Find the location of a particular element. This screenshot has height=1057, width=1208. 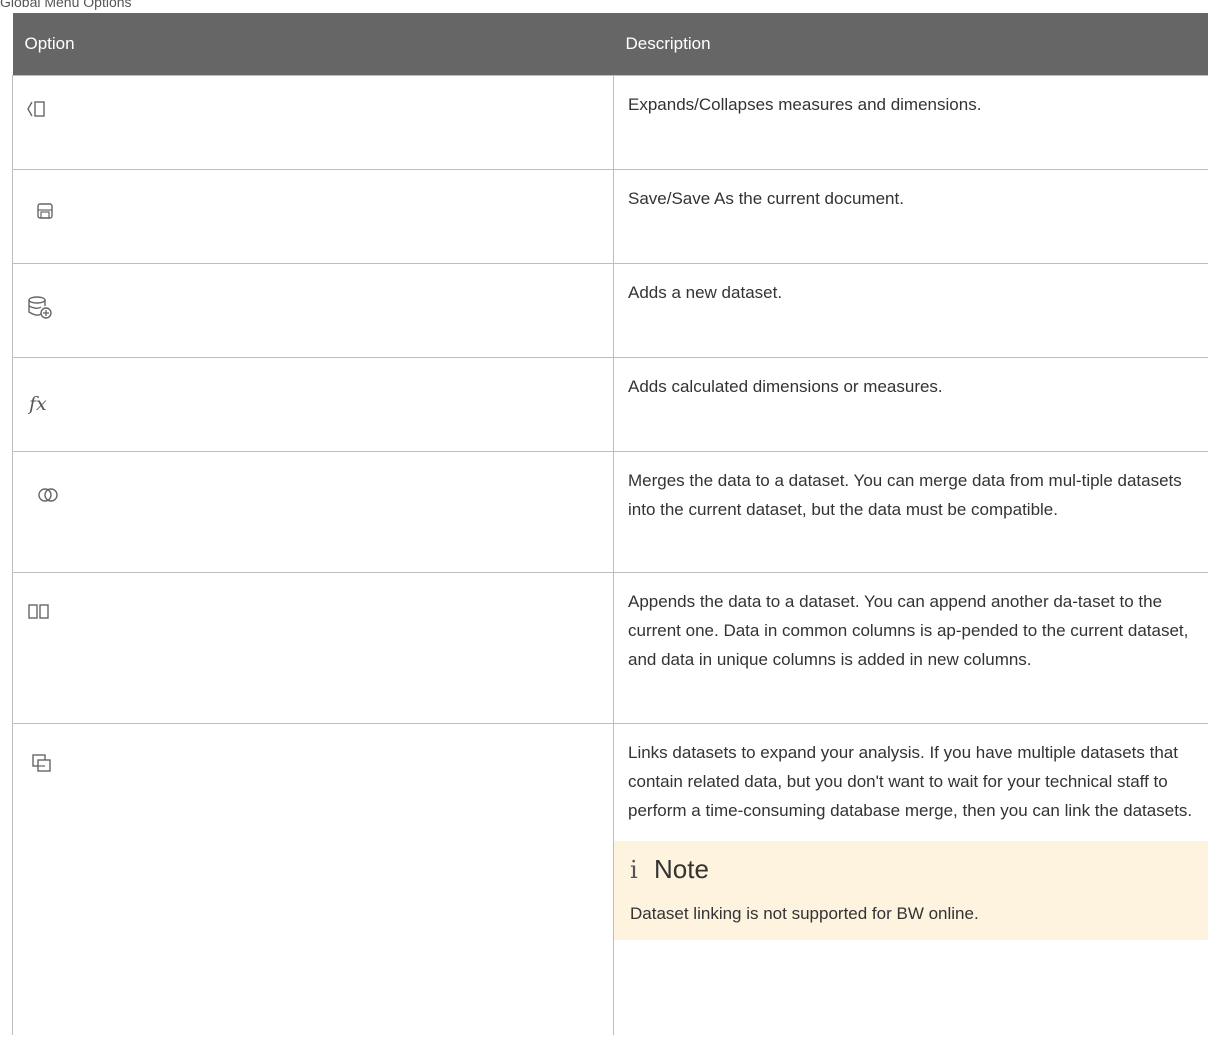

note-heading: i Note is located at coordinates (911, 869).